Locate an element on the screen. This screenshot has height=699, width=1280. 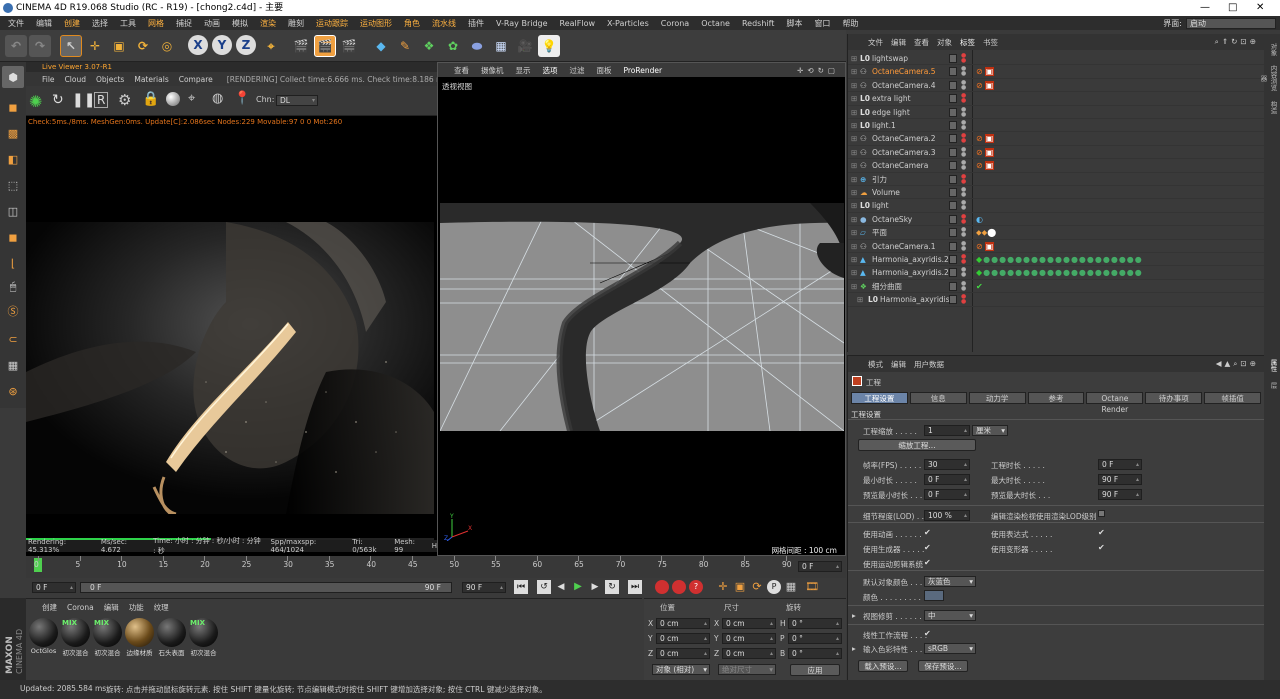
use-generators-check: ✔ is located at coordinates (927, 547).